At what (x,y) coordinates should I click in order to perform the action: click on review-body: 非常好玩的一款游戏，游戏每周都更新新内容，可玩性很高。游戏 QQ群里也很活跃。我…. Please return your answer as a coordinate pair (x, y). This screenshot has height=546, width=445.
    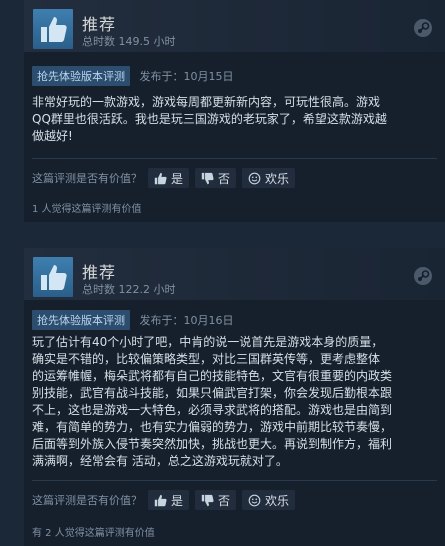
    Looking at the image, I should click on (232, 119).